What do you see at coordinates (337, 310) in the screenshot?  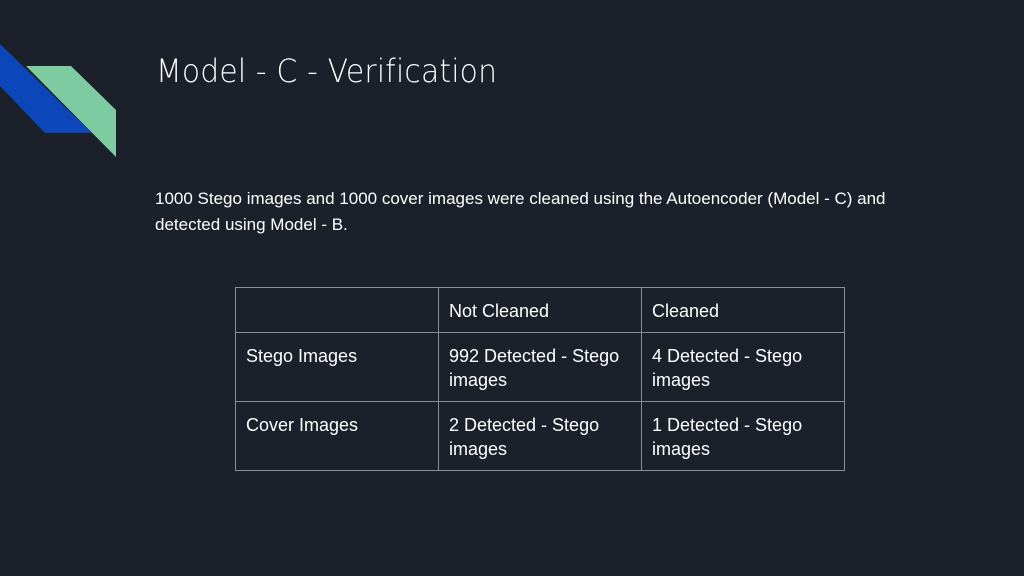 I see `header-cell-empty` at bounding box center [337, 310].